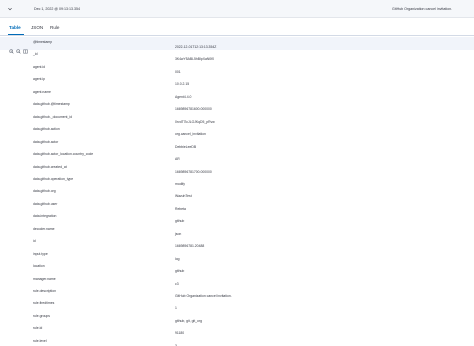  What do you see at coordinates (237, 130) in the screenshot?
I see `table-row: data.github.action org.cancel_invitation` at bounding box center [237, 130].